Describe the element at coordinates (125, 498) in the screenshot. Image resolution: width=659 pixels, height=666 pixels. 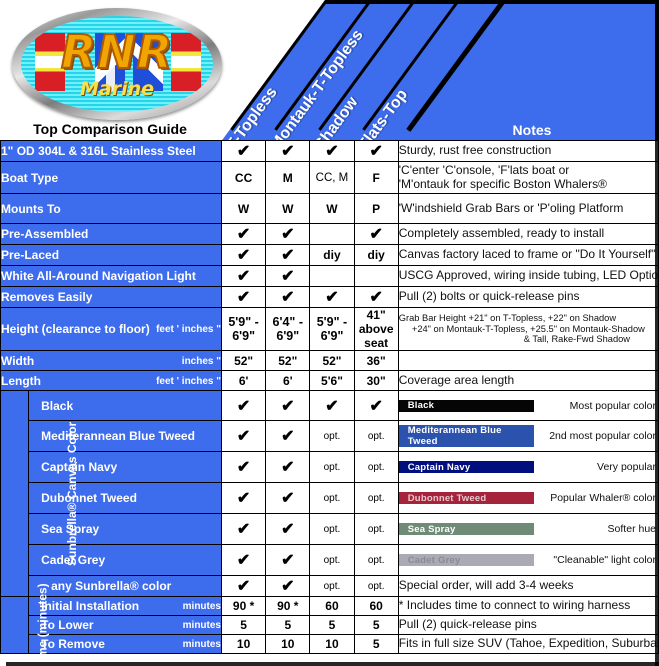
I see `row-label: Dubonnet Tweed` at that location.